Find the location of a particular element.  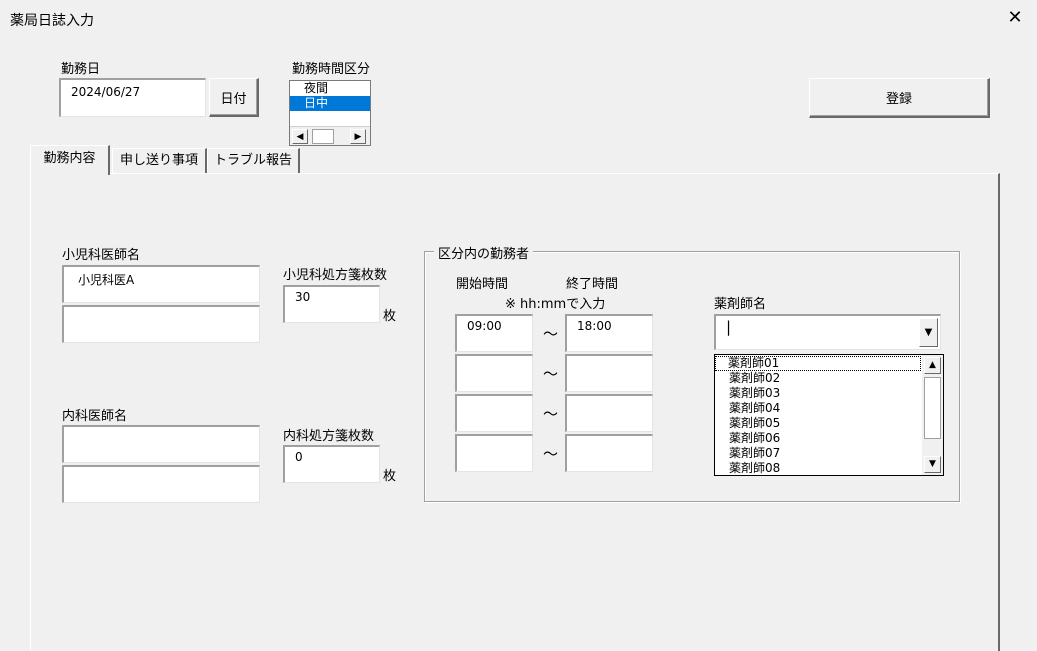

work-date-input: 2024/06/27 is located at coordinates (132, 97).